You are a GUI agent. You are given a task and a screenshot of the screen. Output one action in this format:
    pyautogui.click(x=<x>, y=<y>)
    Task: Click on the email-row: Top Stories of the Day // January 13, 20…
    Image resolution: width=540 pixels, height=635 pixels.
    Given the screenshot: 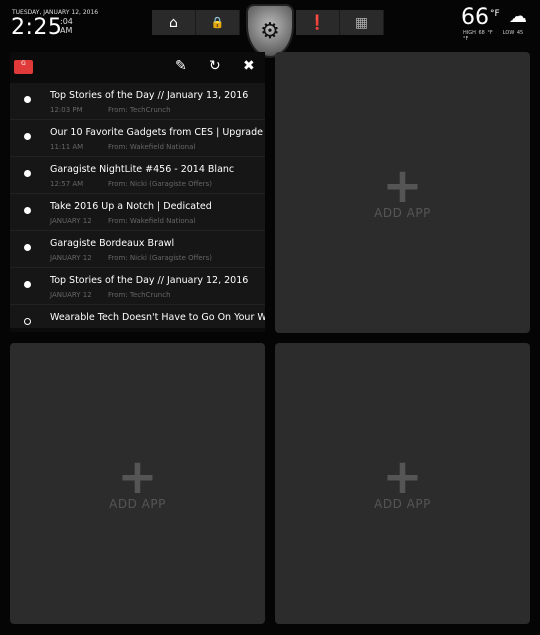 What is the action you would take?
    pyautogui.click(x=137, y=101)
    